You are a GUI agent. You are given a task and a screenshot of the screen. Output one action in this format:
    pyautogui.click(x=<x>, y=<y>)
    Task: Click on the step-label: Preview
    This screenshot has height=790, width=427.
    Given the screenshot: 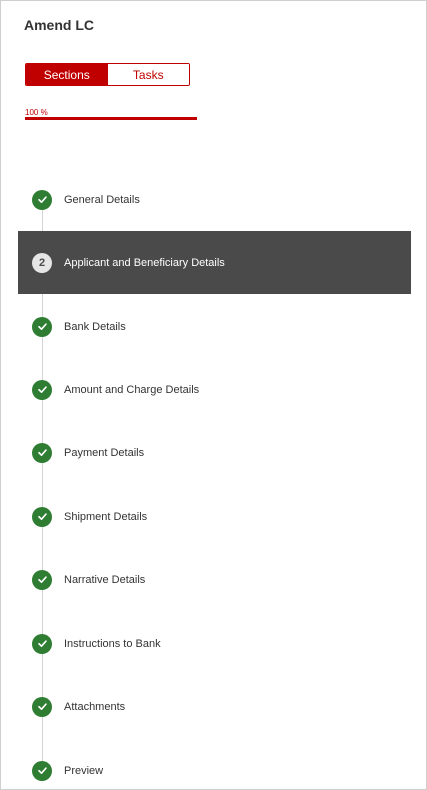 What is the action you would take?
    pyautogui.click(x=84, y=770)
    